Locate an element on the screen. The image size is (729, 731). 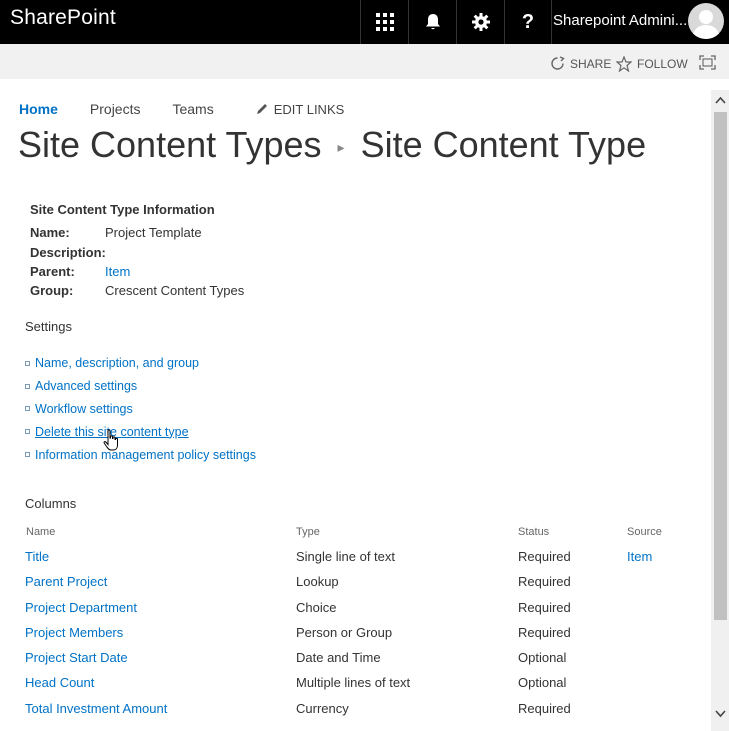
user-avatar-icon is located at coordinates (706, 24).